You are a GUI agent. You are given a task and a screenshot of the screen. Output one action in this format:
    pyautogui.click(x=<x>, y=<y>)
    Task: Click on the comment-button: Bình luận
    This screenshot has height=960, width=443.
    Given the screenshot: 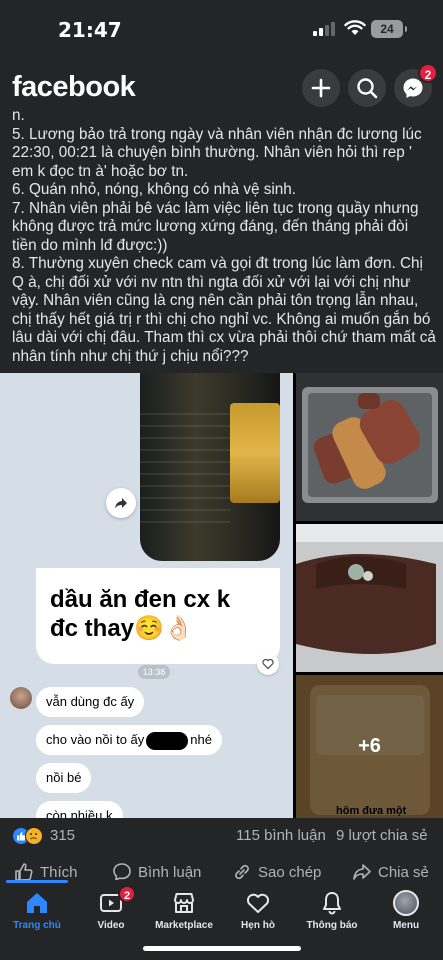 What is the action you would take?
    pyautogui.click(x=156, y=872)
    